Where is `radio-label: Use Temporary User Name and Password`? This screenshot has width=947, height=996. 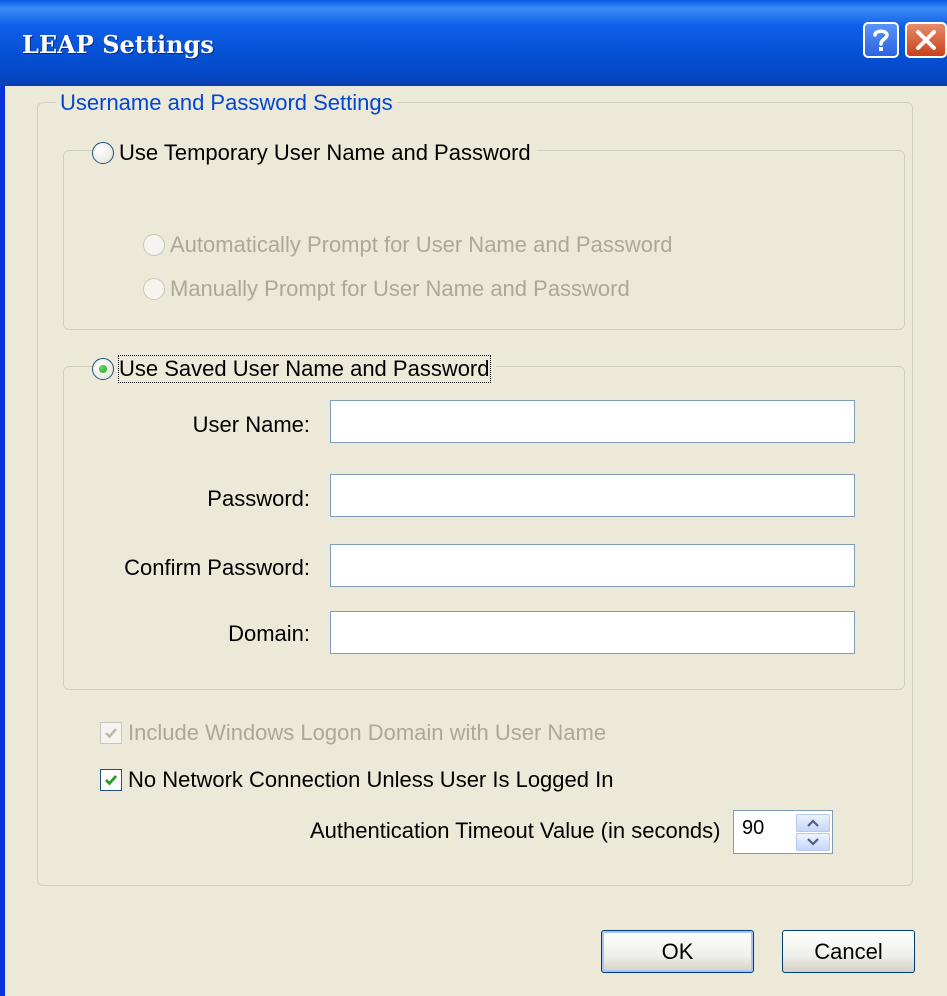
radio-label: Use Temporary User Name and Password is located at coordinates (325, 152).